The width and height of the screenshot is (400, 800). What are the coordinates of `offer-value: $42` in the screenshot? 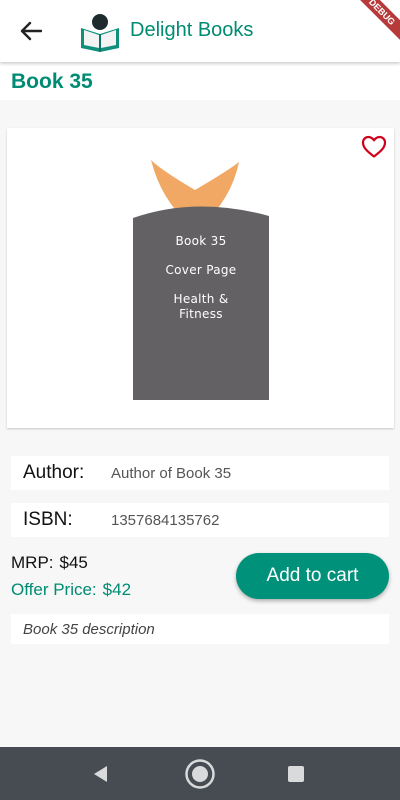 It's located at (117, 589).